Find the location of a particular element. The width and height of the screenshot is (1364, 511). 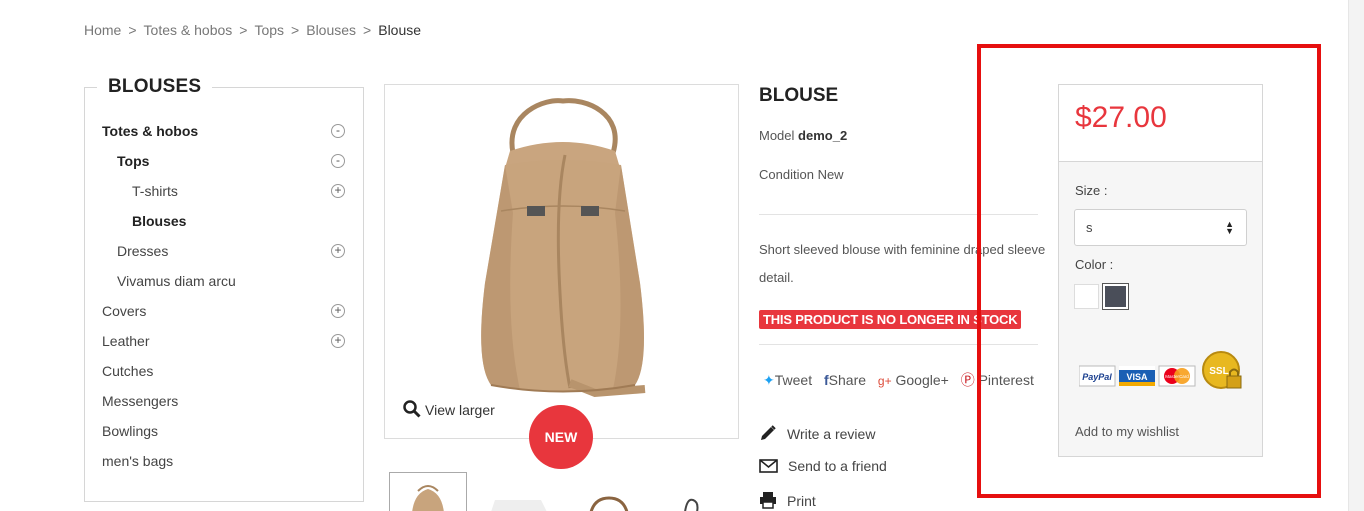

print-link: Print is located at coordinates (787, 500).